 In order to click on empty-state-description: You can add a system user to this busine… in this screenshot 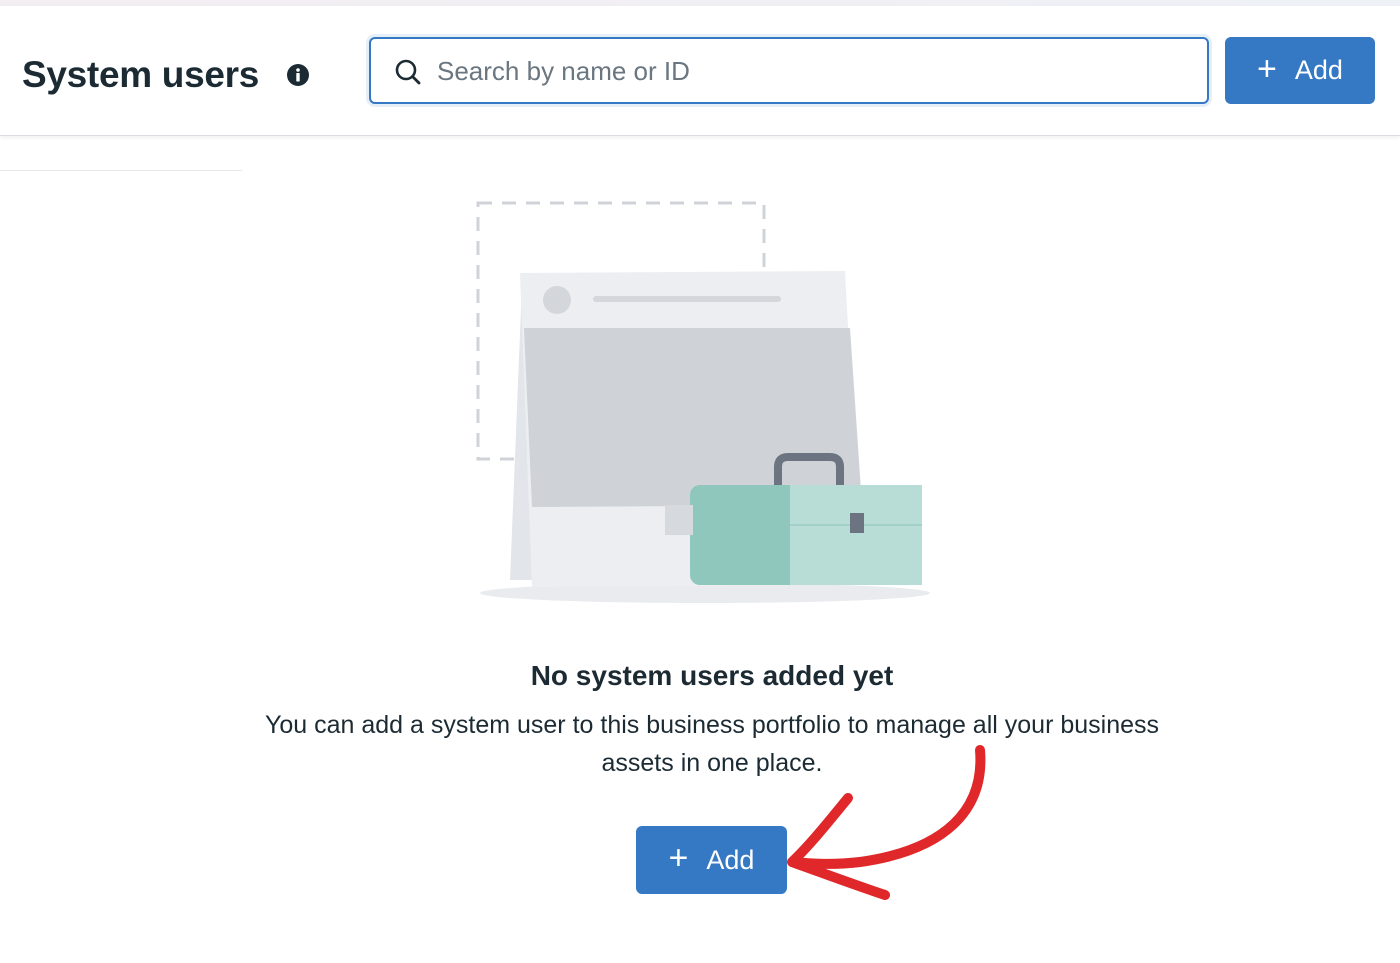, I will do `click(712, 744)`.